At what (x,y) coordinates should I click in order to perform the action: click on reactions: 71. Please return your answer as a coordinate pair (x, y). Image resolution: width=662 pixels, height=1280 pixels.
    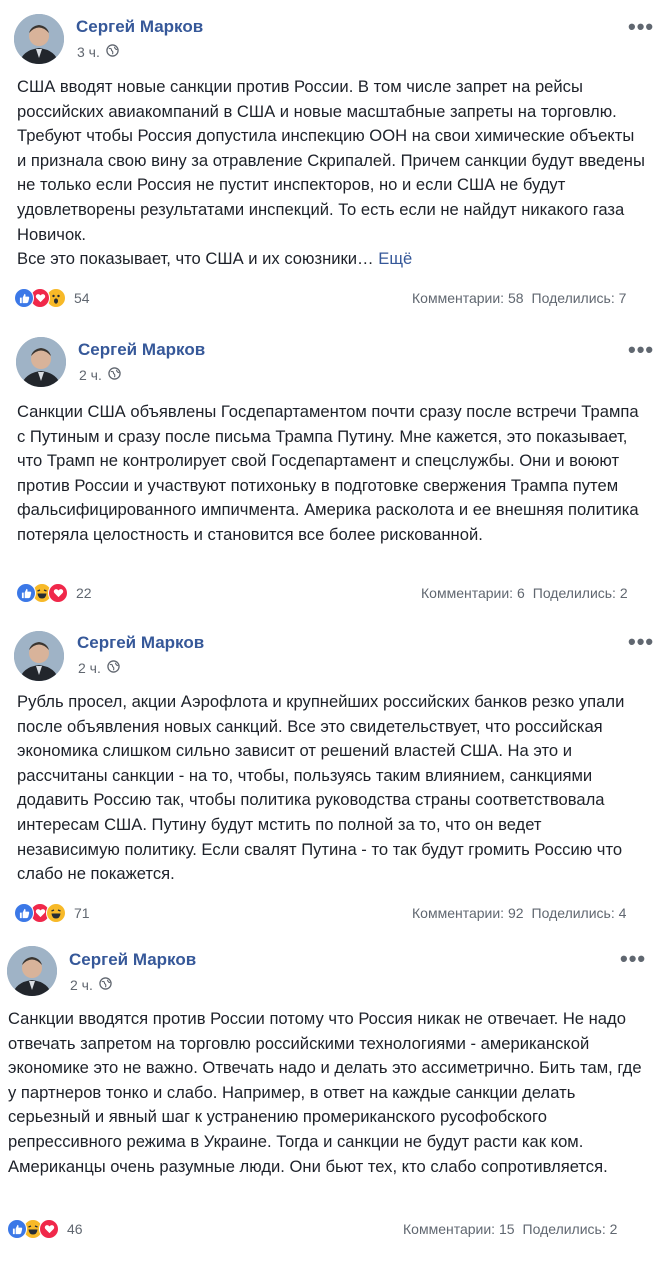
    Looking at the image, I should click on (52, 913).